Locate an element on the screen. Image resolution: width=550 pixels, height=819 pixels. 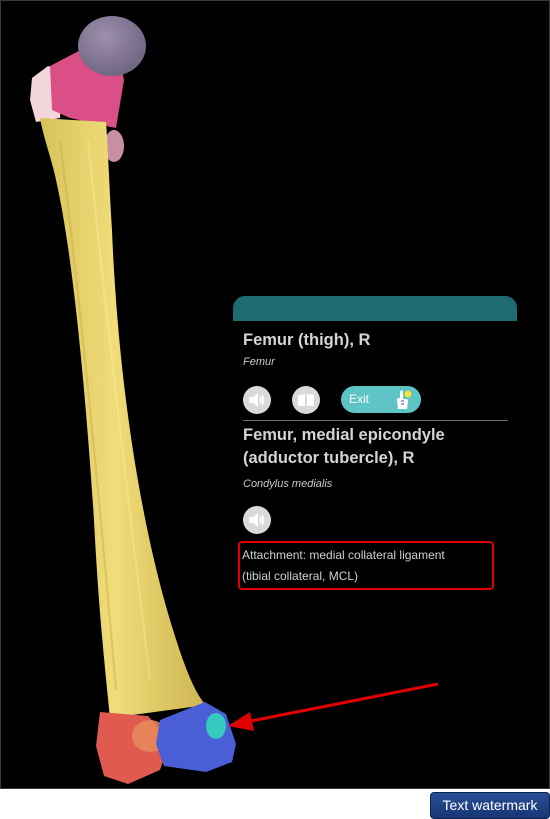
reference-book-button is located at coordinates (306, 400).